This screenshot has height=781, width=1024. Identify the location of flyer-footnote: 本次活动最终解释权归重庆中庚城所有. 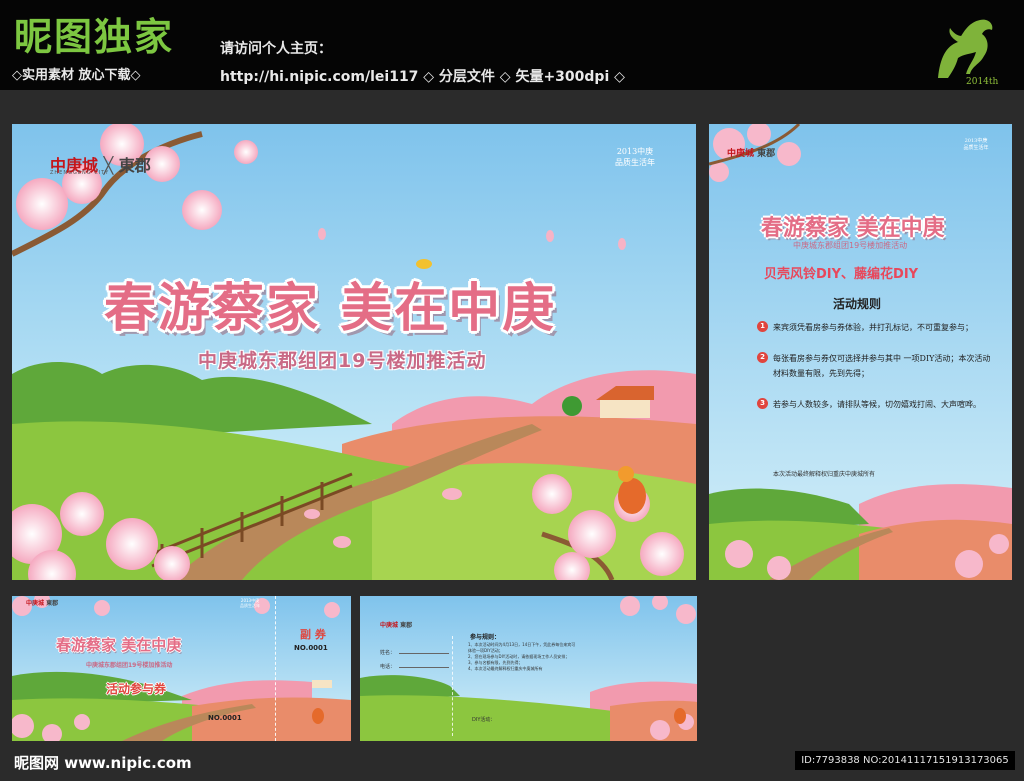
(824, 474).